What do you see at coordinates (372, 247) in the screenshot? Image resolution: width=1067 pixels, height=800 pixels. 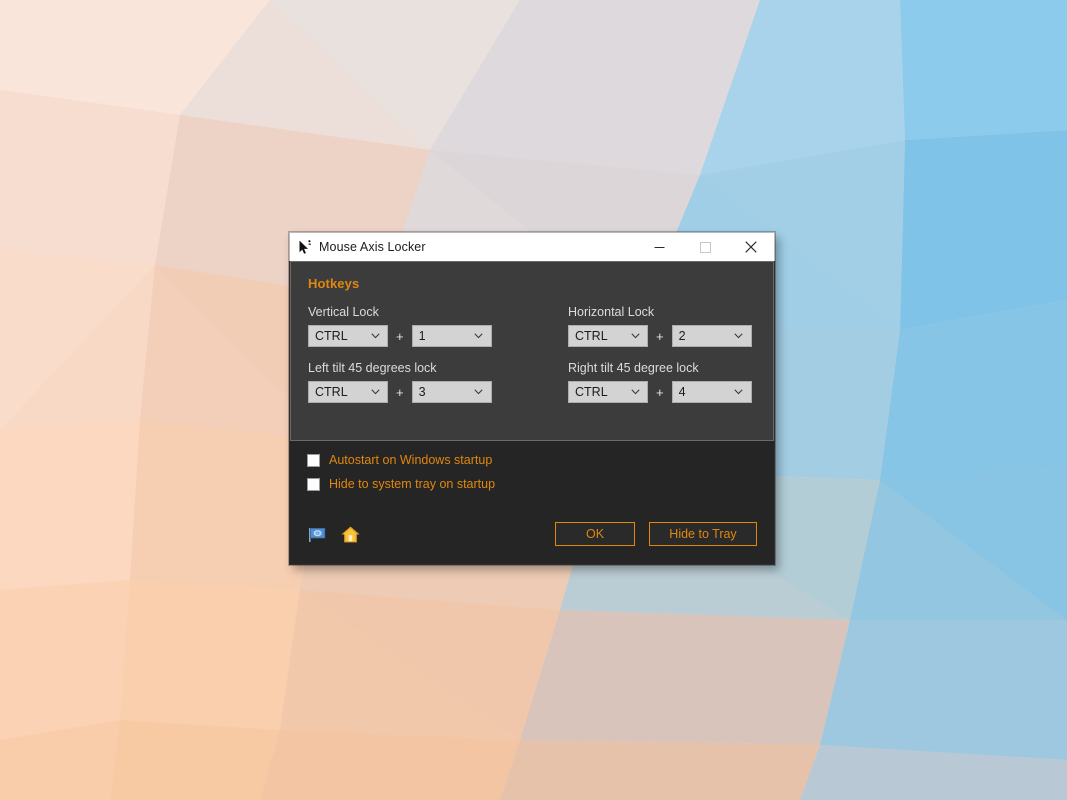 I see `window-title: Mouse Axis Locker` at bounding box center [372, 247].